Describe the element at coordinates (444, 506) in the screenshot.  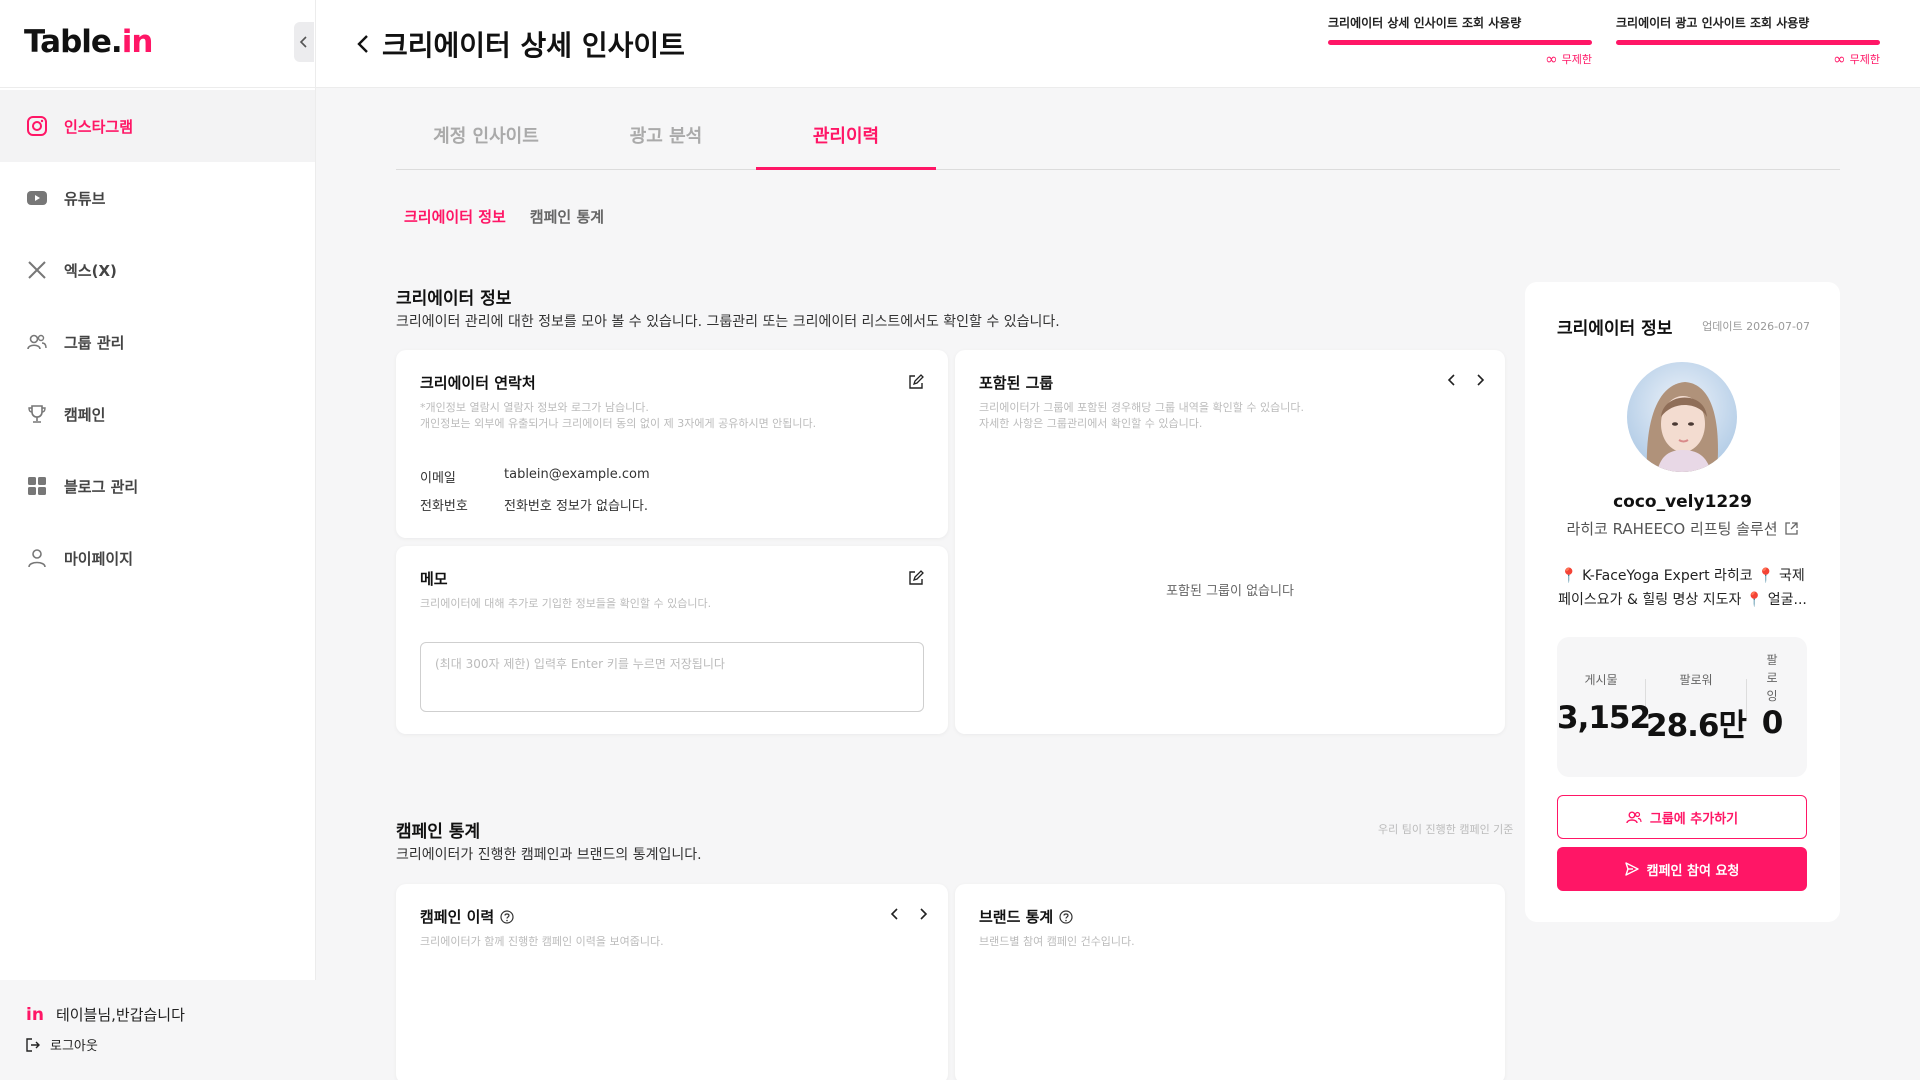
I see `phone-label: 전화번호` at that location.